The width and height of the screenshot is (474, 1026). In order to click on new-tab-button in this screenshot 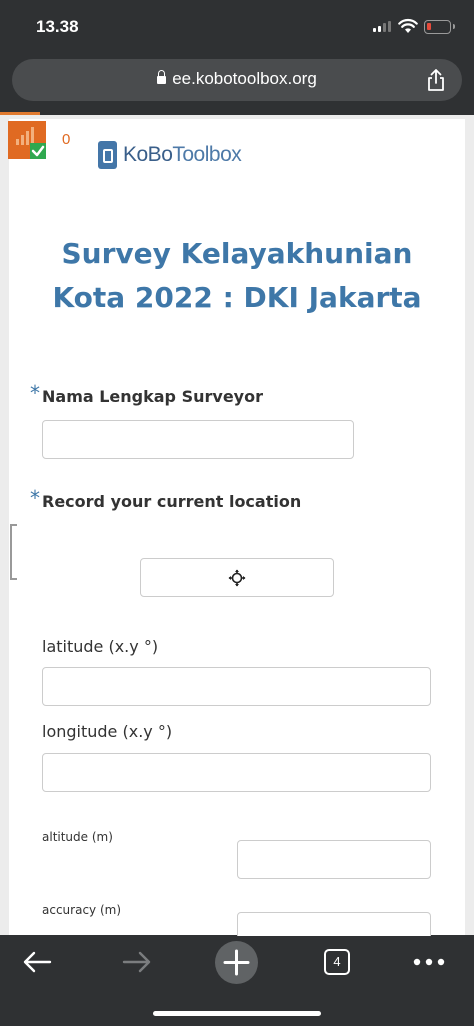, I will do `click(236, 962)`.